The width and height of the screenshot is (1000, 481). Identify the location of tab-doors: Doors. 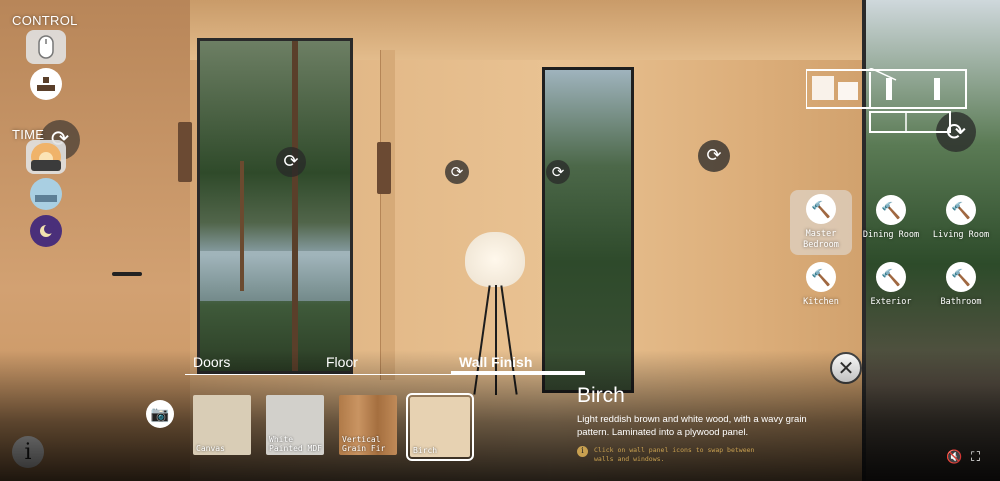
(211, 362).